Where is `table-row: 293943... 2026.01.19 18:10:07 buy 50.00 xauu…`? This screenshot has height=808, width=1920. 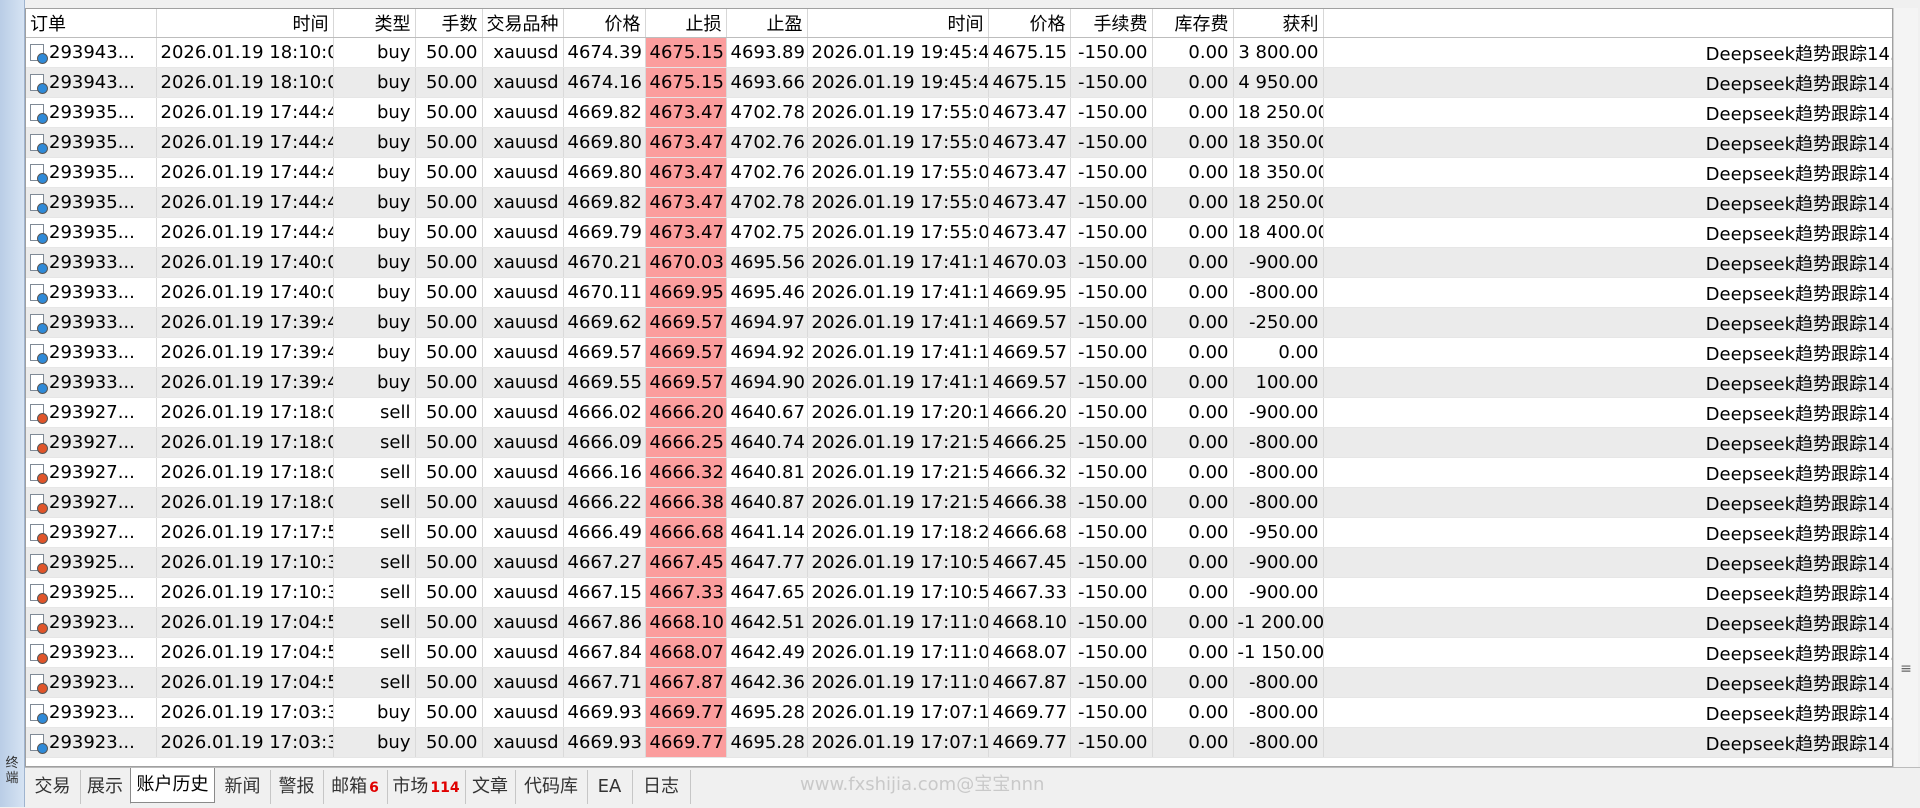 table-row: 293943... 2026.01.19 18:10:07 buy 50.00 xauu… is located at coordinates (959, 82).